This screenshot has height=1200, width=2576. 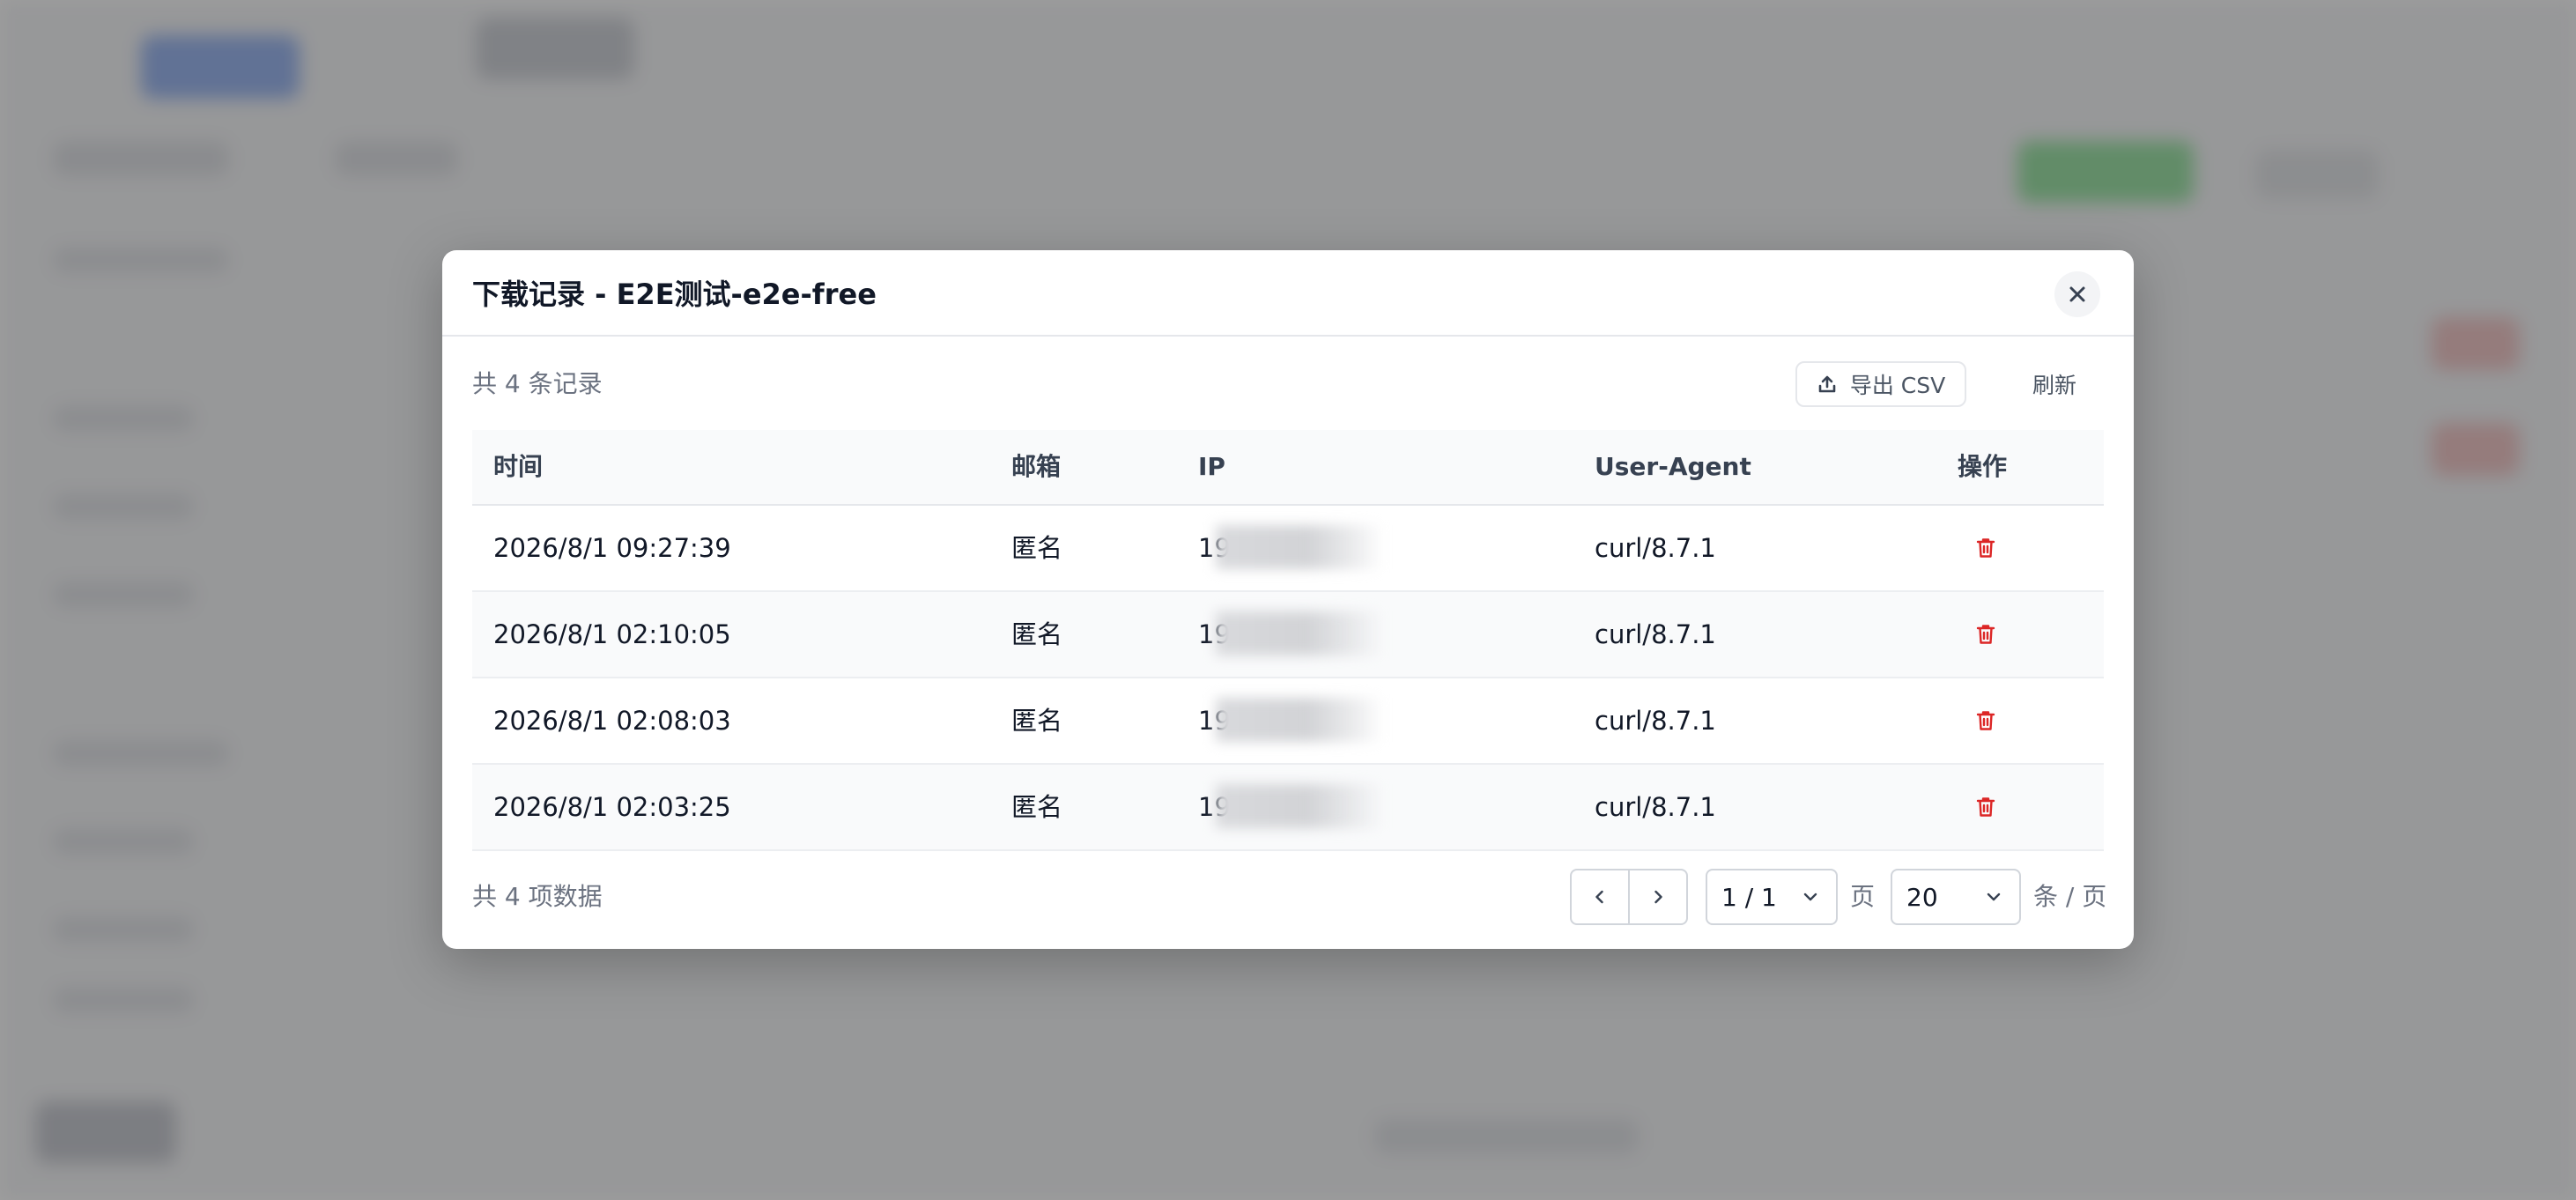 I want to click on column-header-email: 邮箱, so click(x=1037, y=466).